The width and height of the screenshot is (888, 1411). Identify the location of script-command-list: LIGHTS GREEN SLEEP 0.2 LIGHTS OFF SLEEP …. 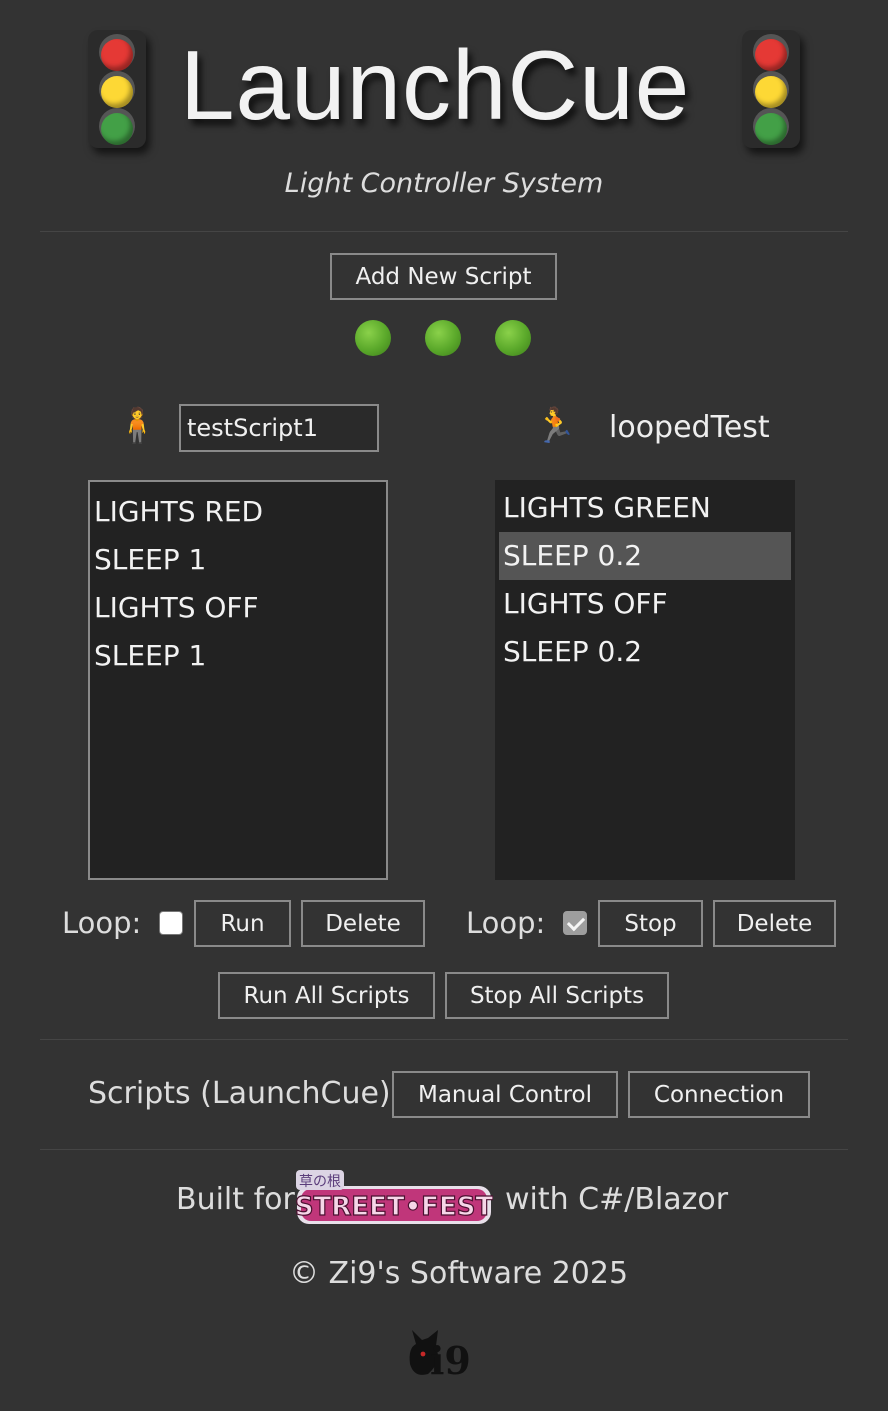
(645, 680).